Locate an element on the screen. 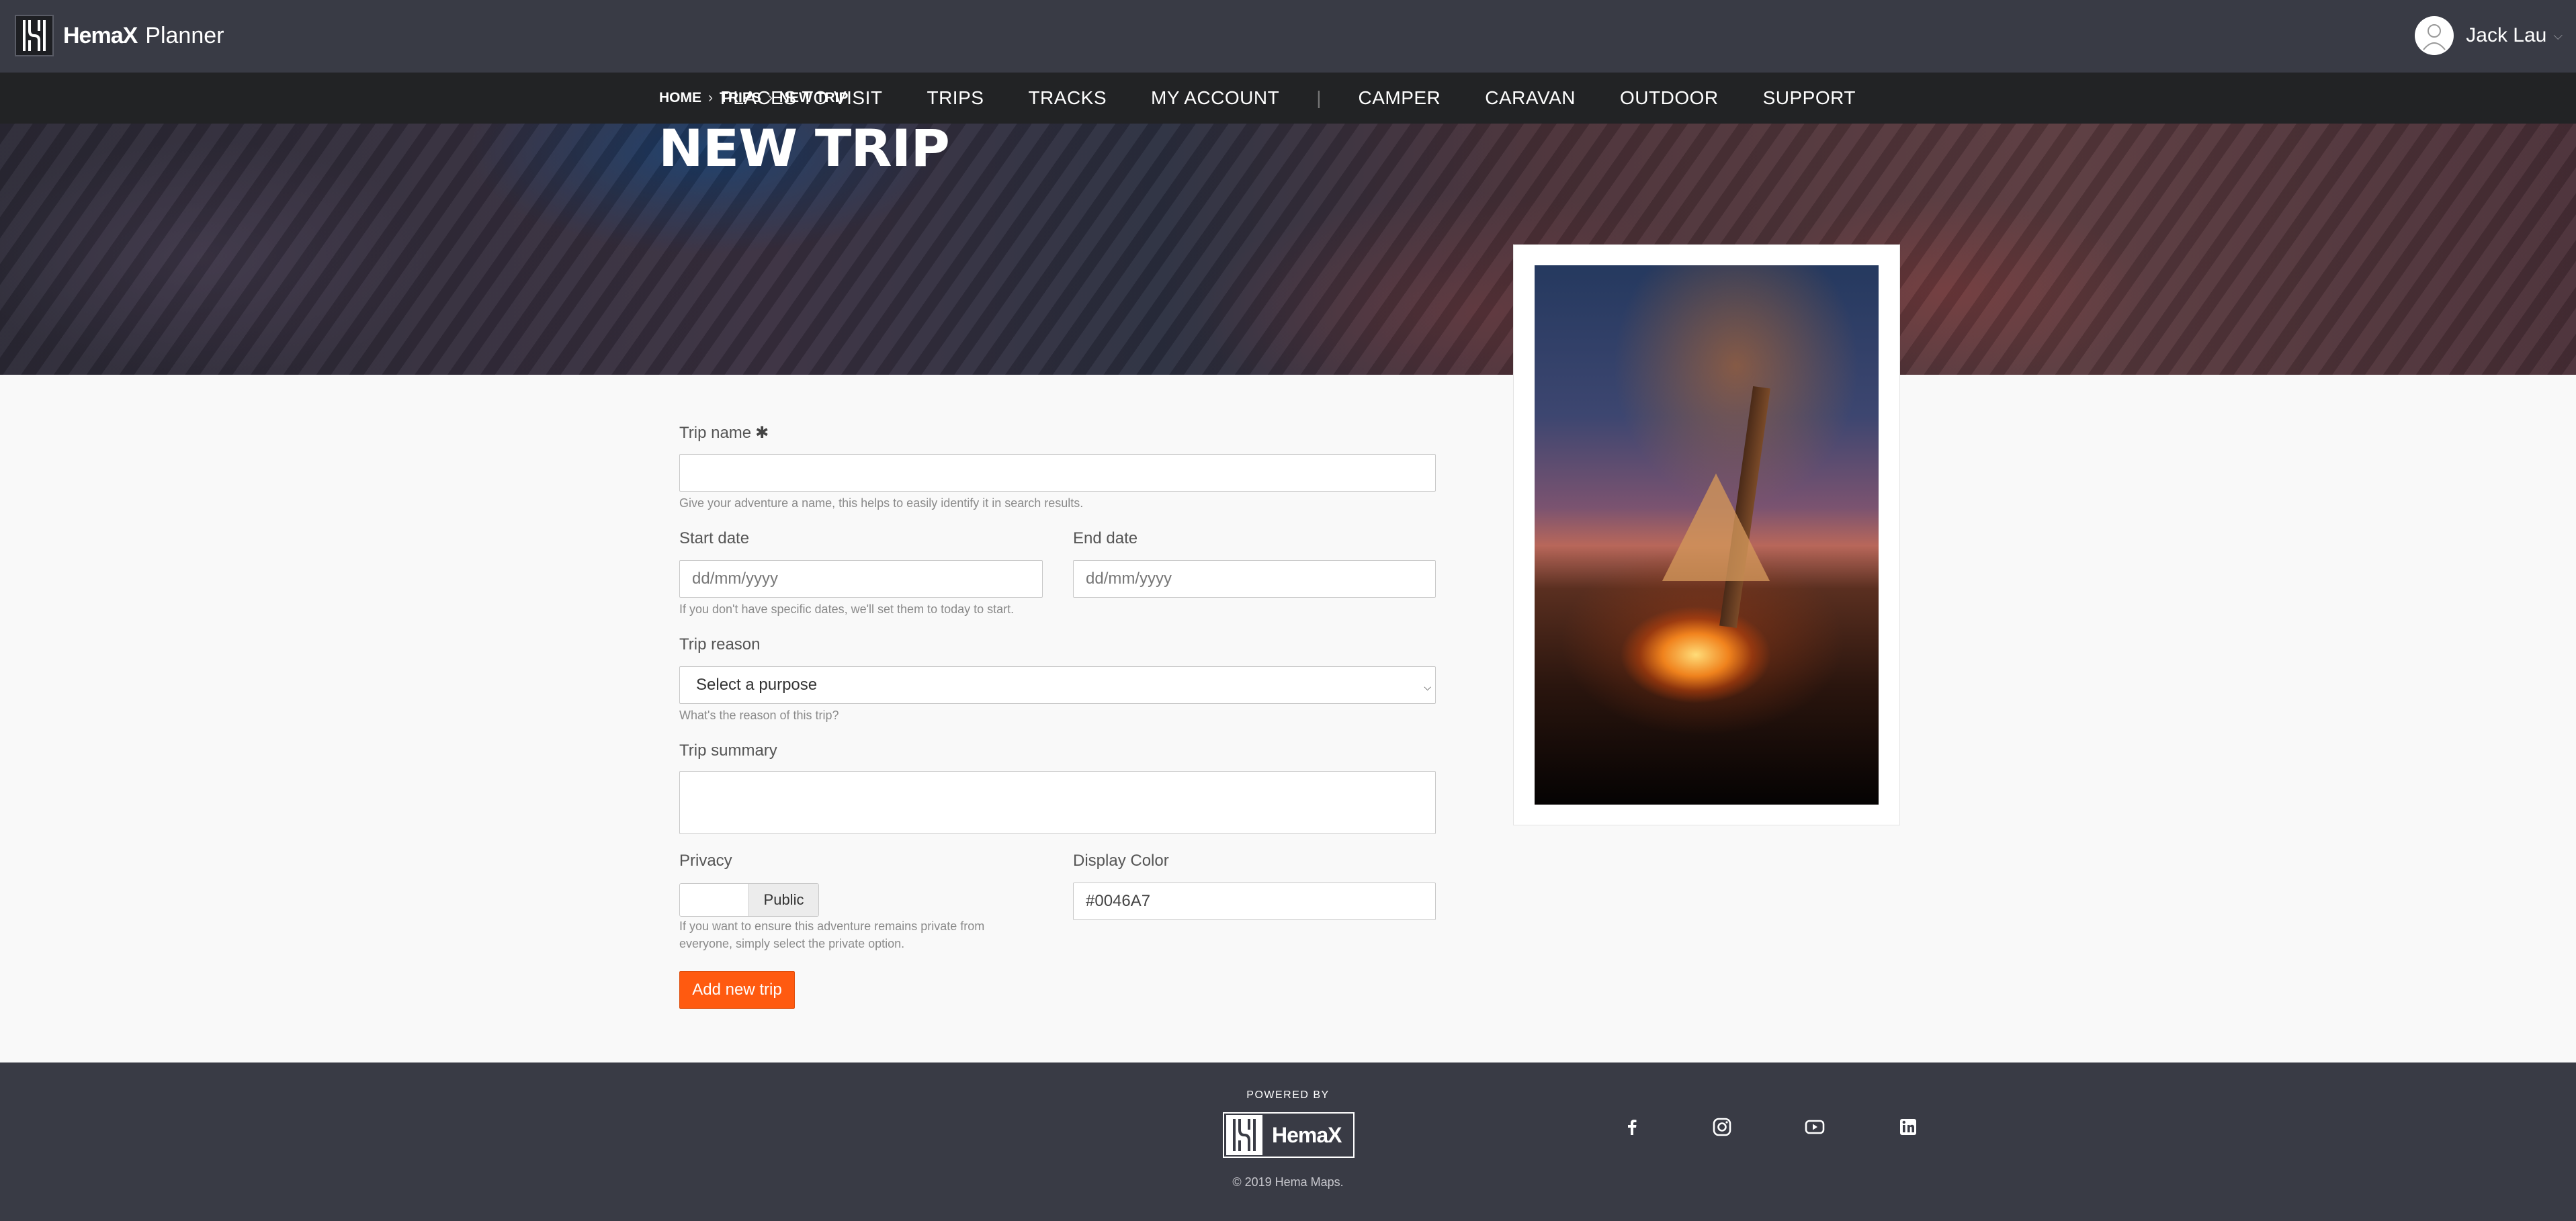 This screenshot has width=2576, height=1221. photo-tent is located at coordinates (1716, 527).